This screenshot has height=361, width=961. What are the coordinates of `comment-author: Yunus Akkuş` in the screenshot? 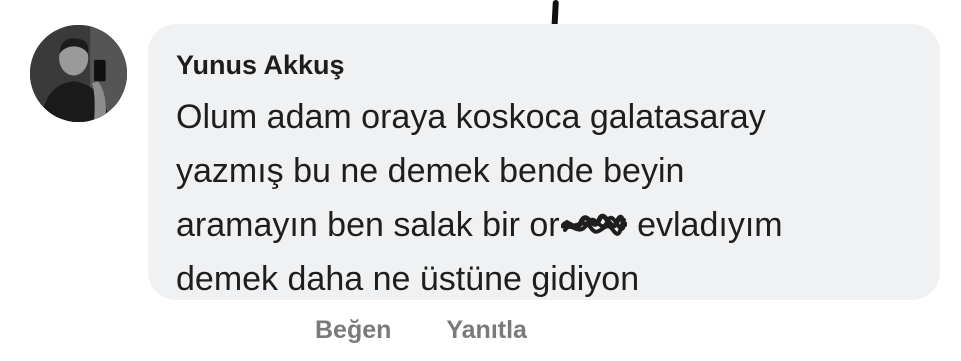 It's located at (260, 65).